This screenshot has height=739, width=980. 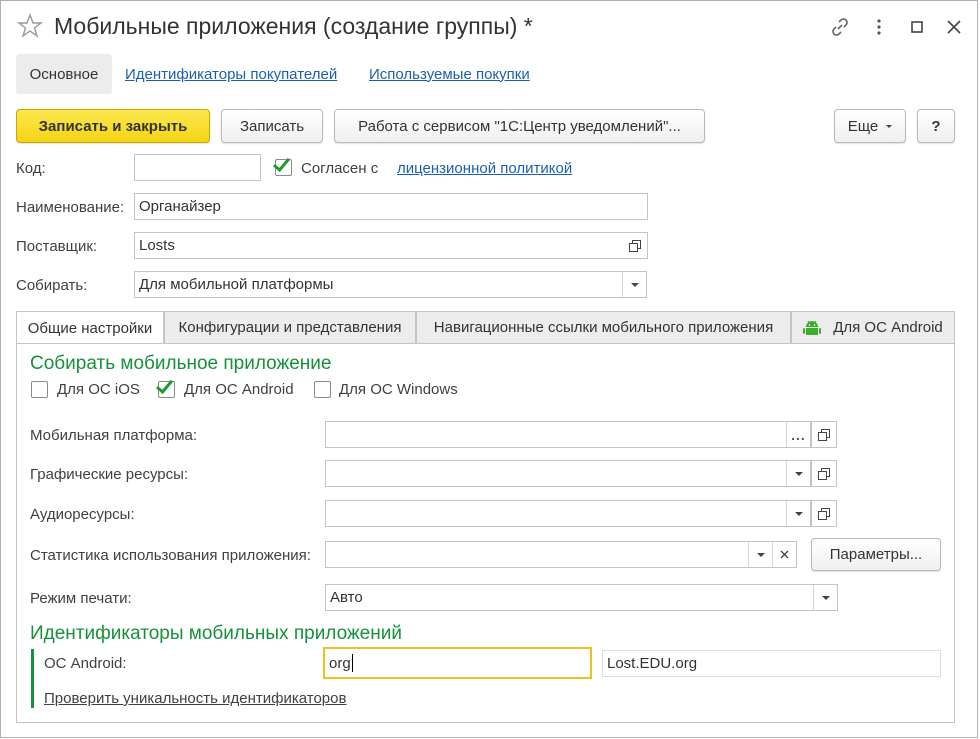 I want to click on text-cursor, so click(x=352, y=663).